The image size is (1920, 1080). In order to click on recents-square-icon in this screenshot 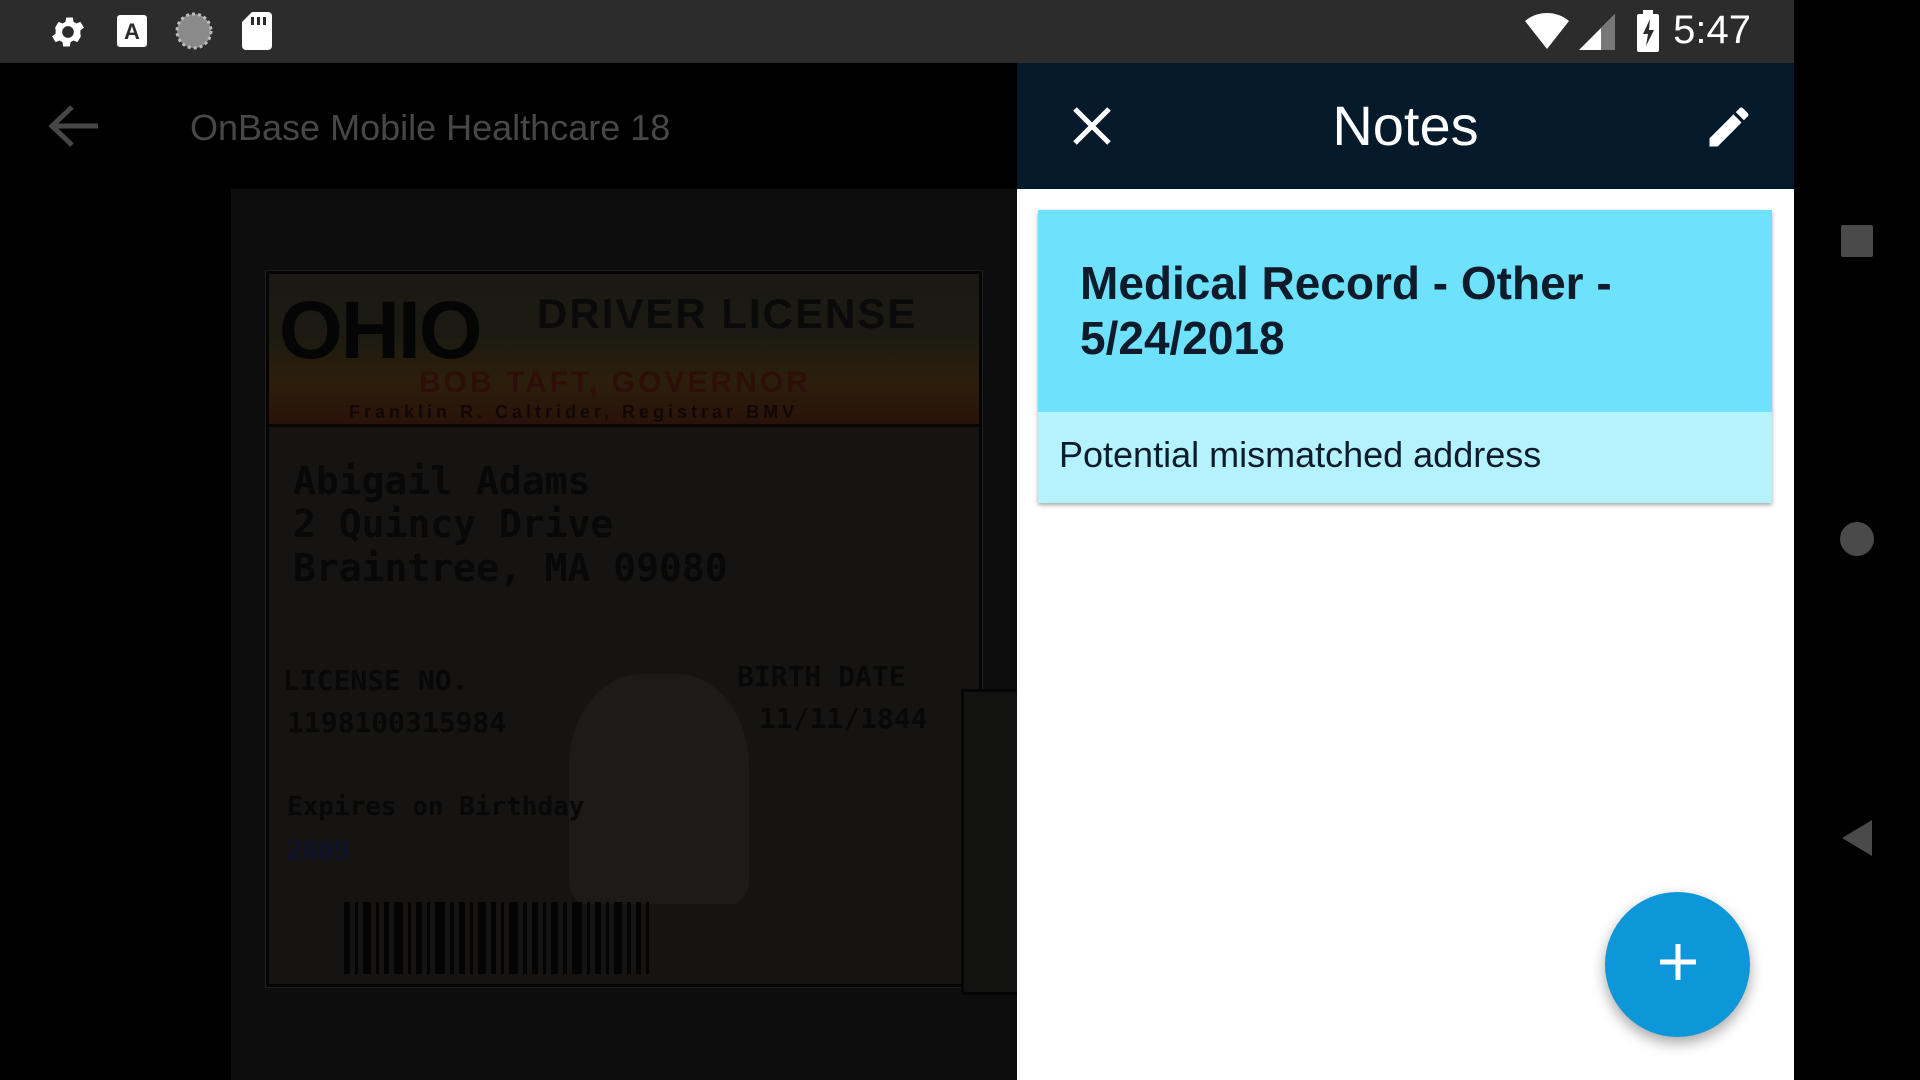, I will do `click(1857, 241)`.